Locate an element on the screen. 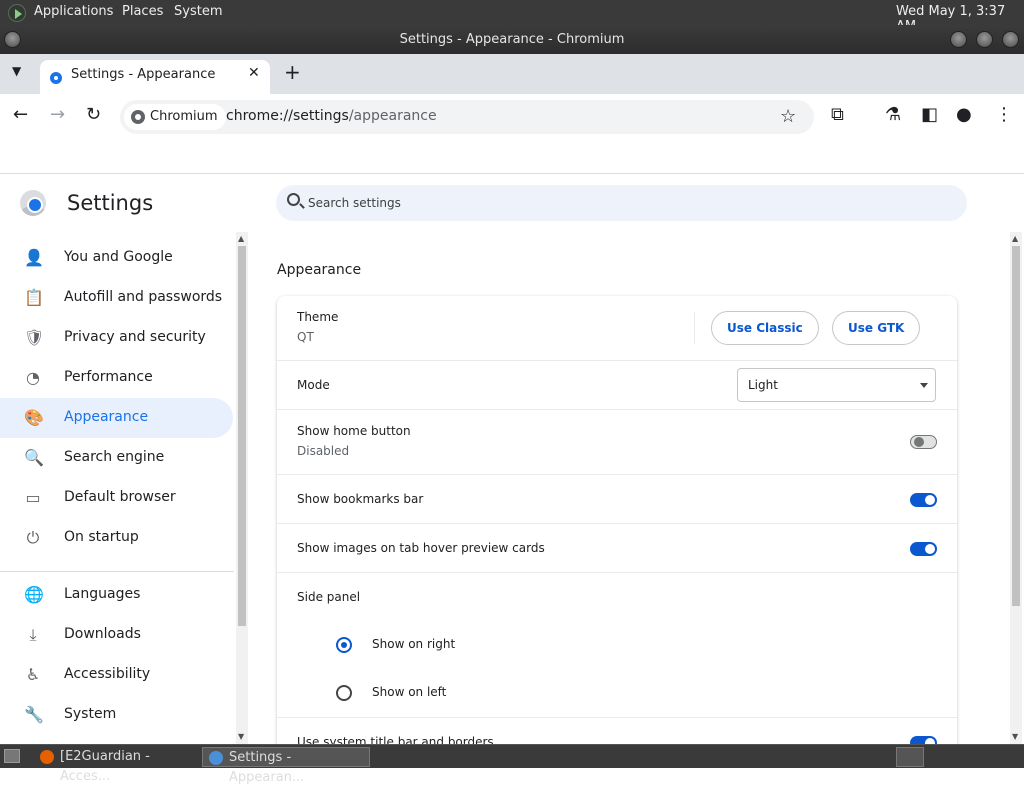 The image size is (1024, 788). shield-icon: 🛡 is located at coordinates (34, 337).